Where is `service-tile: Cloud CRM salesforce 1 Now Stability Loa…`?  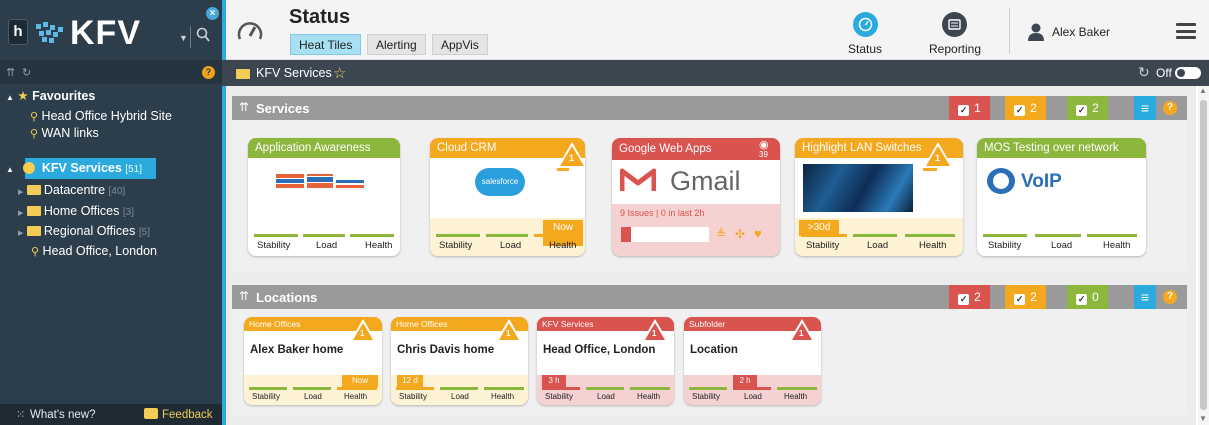 service-tile: Cloud CRM salesforce 1 Now Stability Loa… is located at coordinates (507, 197).